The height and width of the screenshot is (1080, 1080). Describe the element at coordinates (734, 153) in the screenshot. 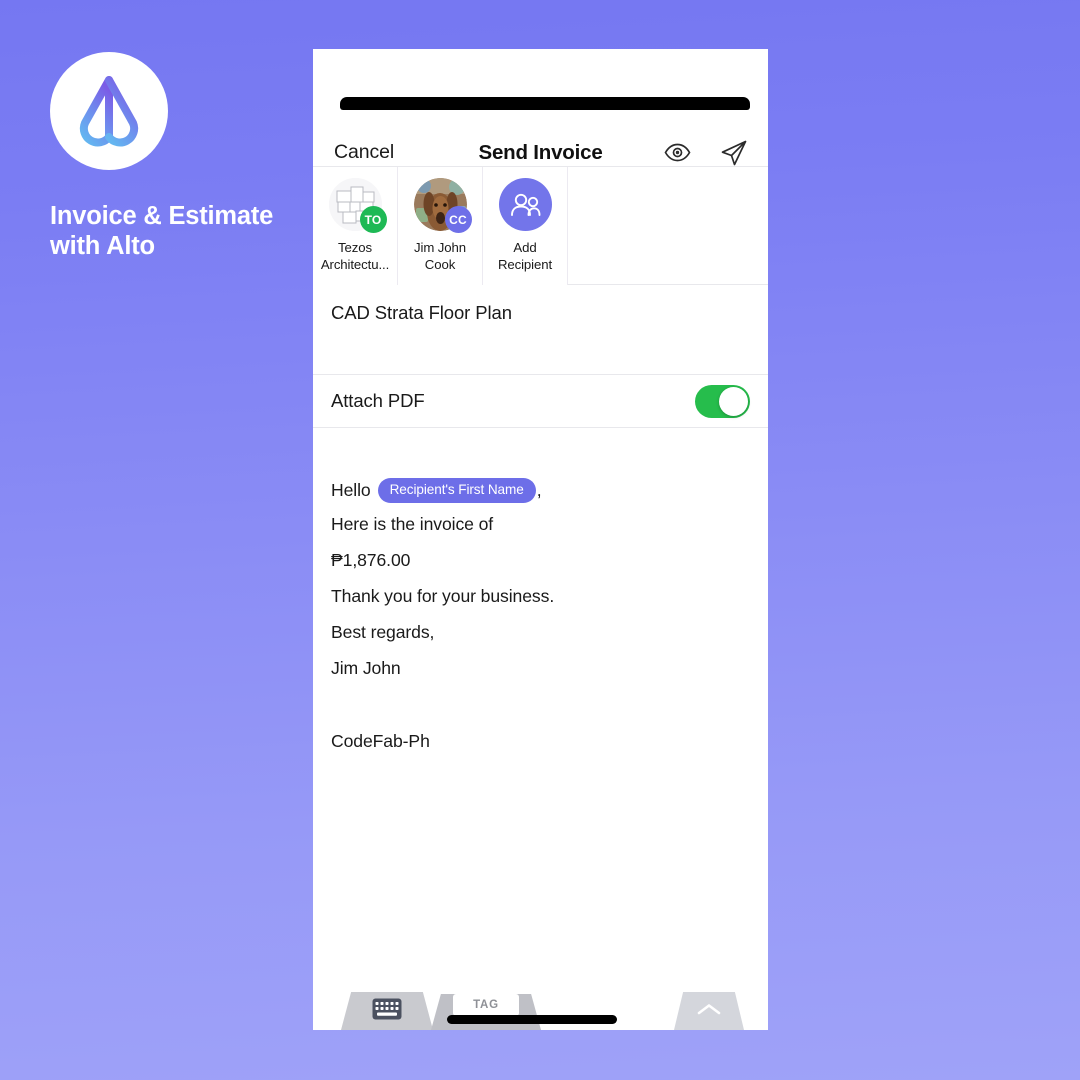

I see `send-paper-plane-icon` at that location.